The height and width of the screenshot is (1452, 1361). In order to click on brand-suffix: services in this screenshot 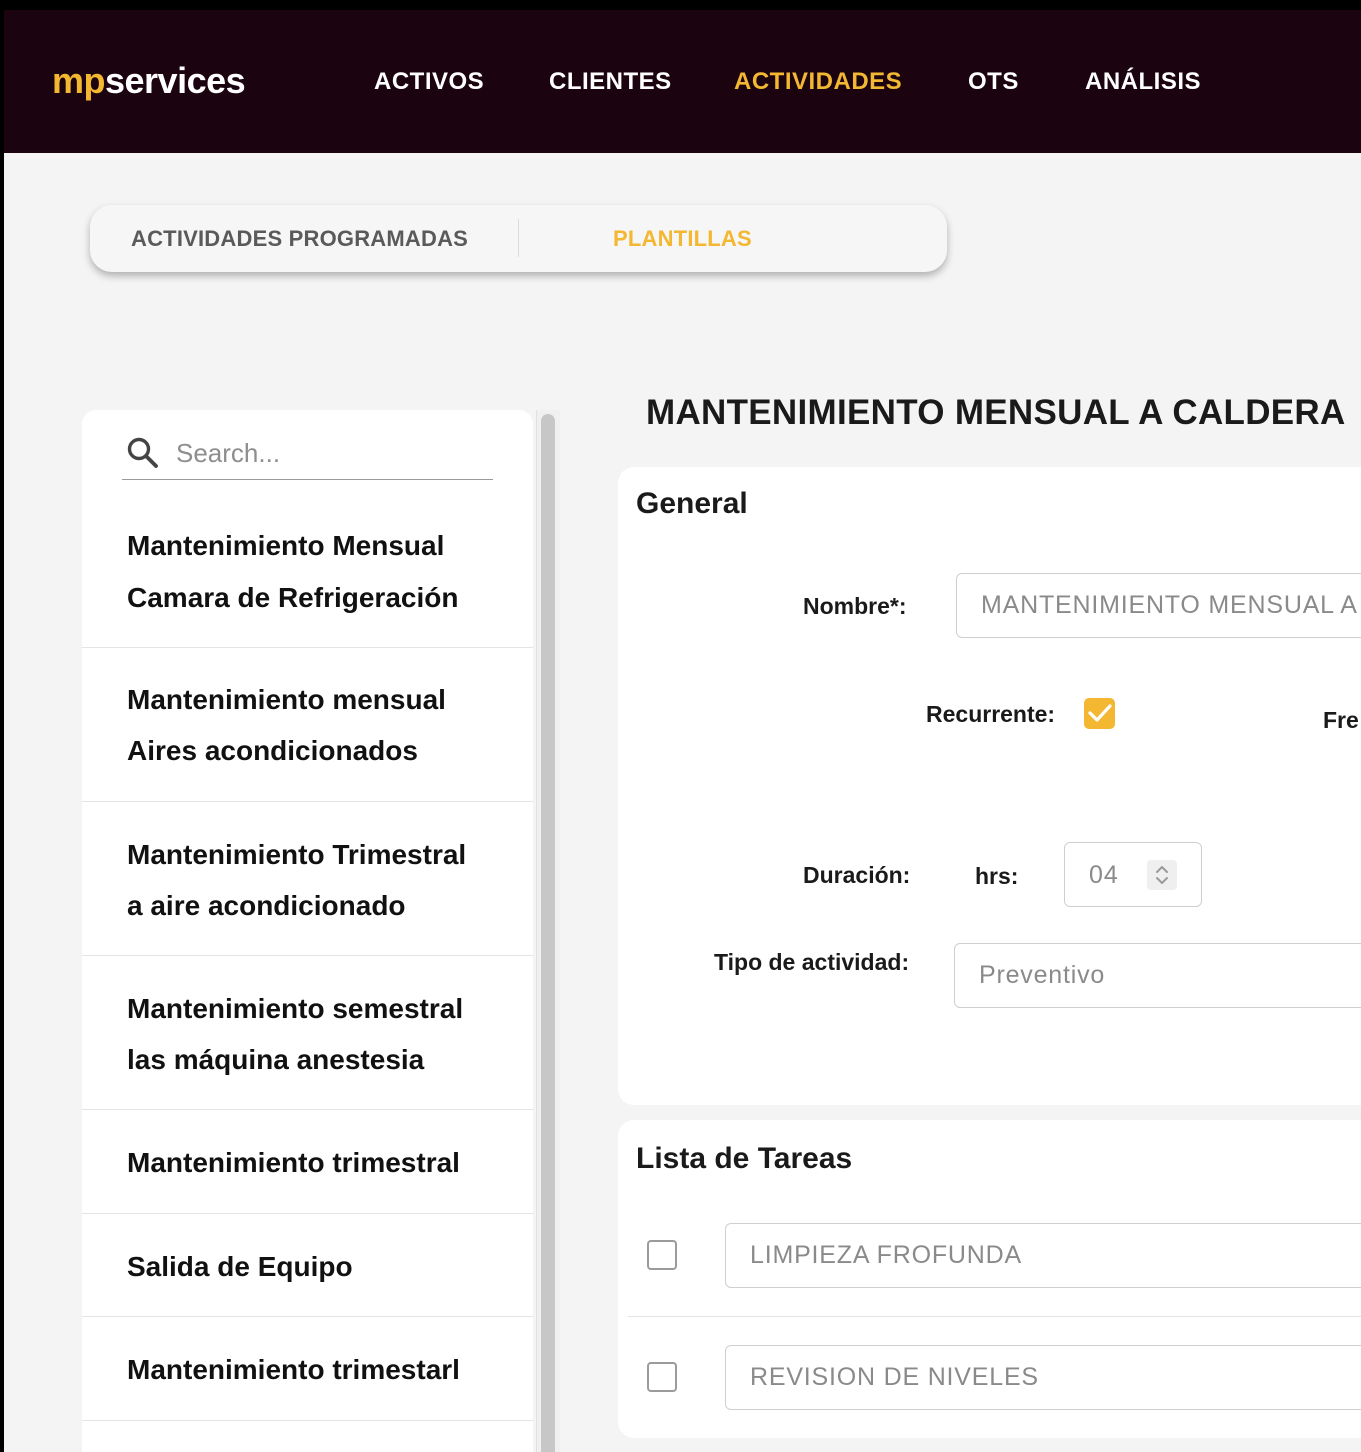, I will do `click(175, 80)`.